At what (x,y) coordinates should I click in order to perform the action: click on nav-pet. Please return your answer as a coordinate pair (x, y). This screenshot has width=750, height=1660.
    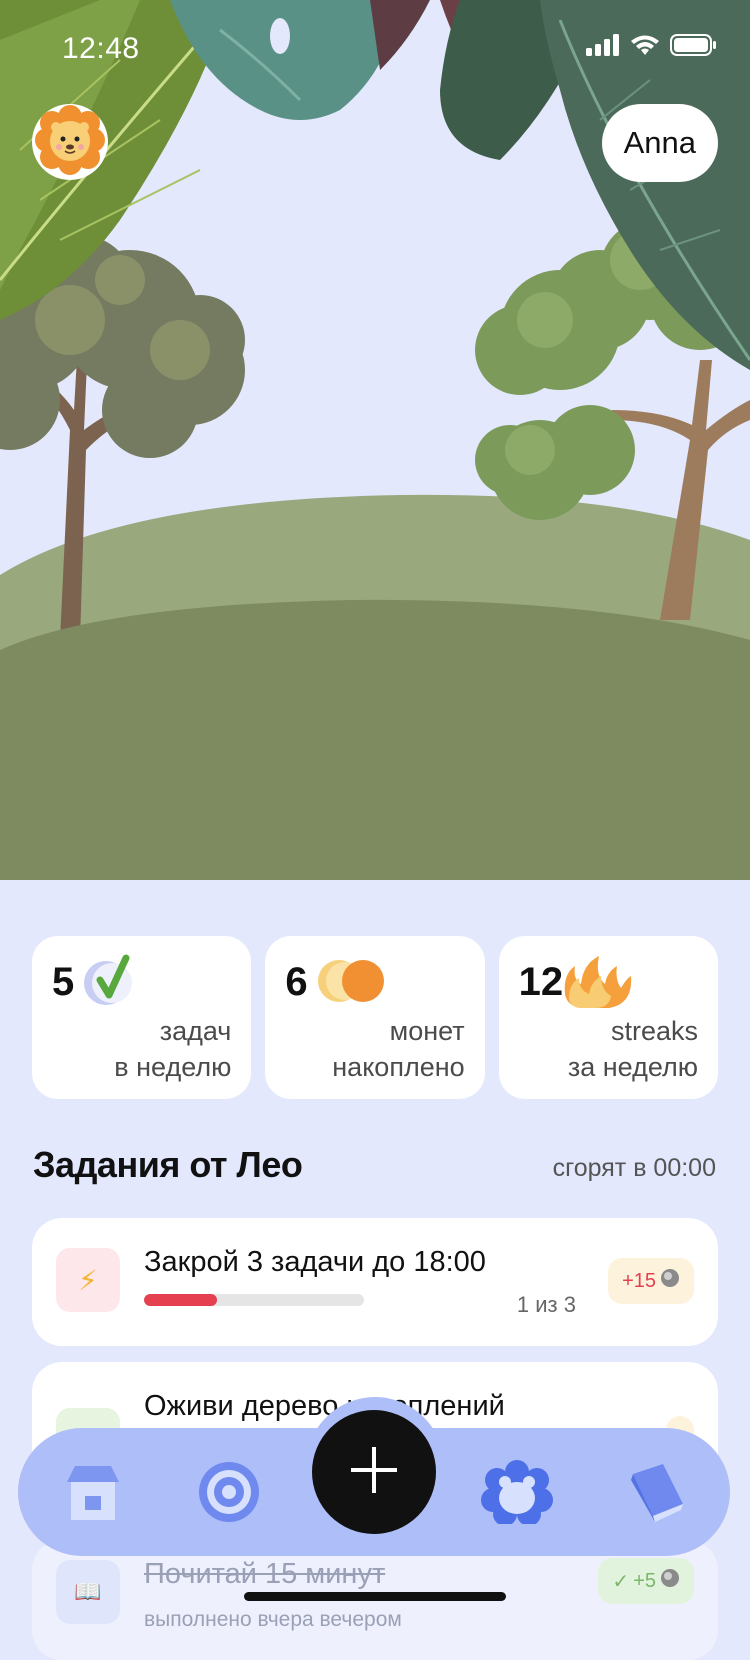
    Looking at the image, I should click on (517, 1494).